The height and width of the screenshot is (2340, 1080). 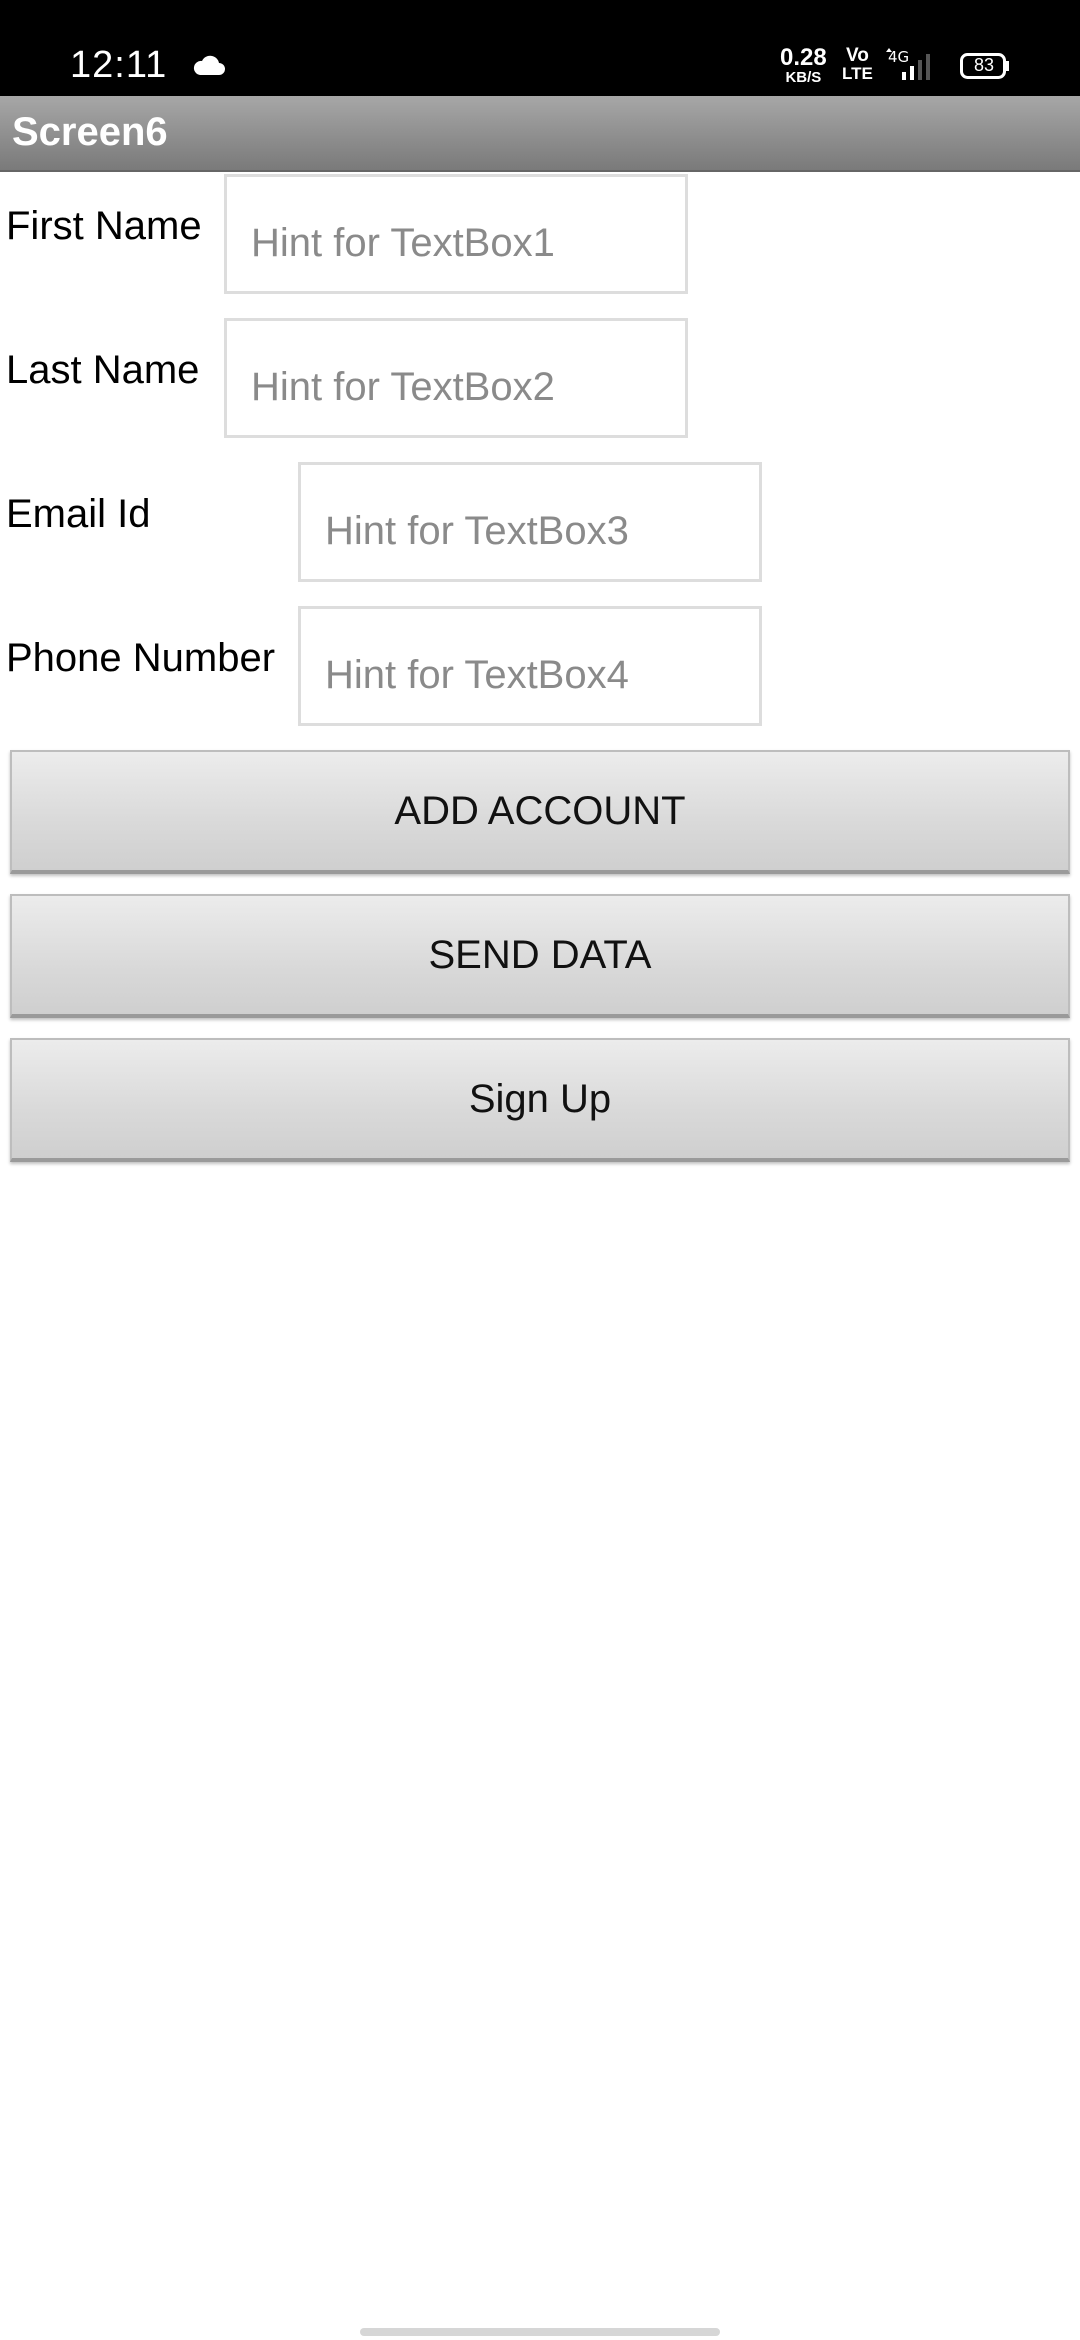 I want to click on phone-number-label: Phone Number, so click(x=141, y=658).